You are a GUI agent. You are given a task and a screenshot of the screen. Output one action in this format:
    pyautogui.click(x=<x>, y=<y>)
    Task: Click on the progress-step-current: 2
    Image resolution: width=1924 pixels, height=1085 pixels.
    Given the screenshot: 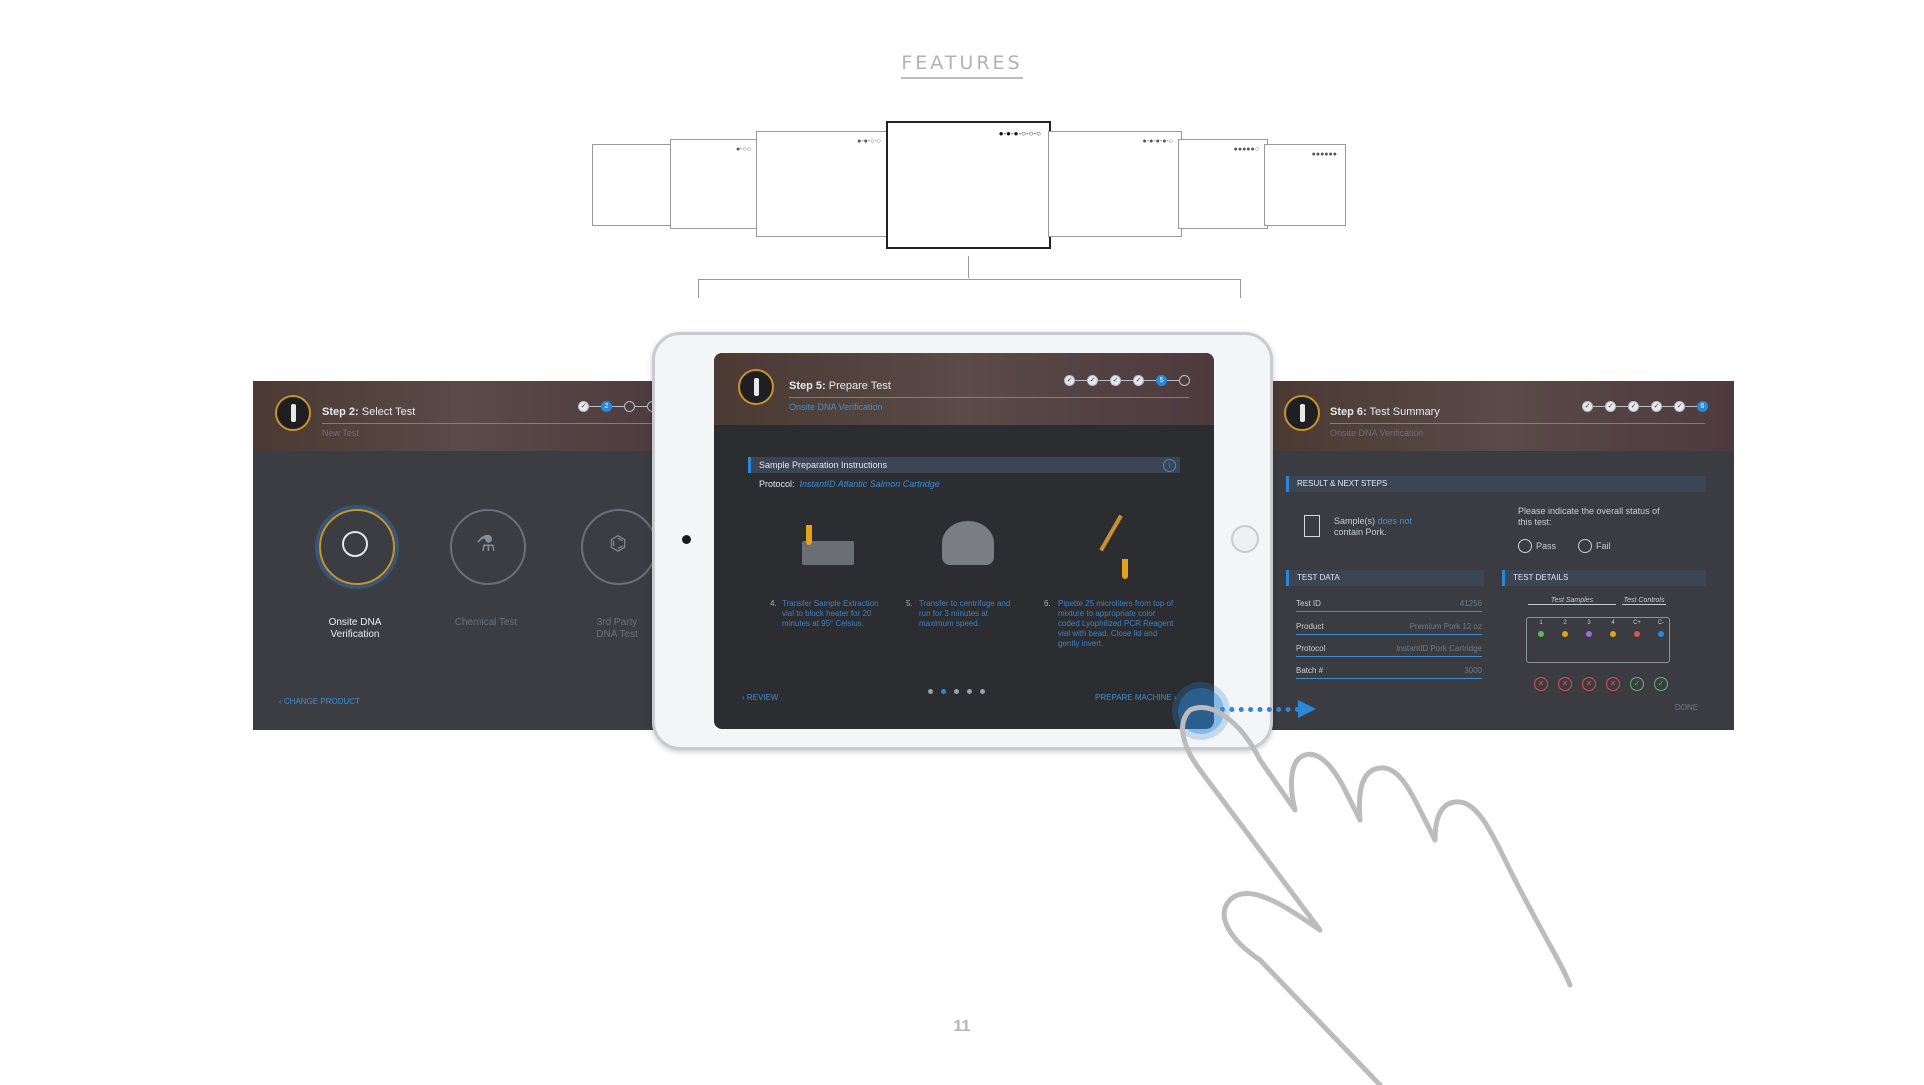 What is the action you would take?
    pyautogui.click(x=606, y=406)
    